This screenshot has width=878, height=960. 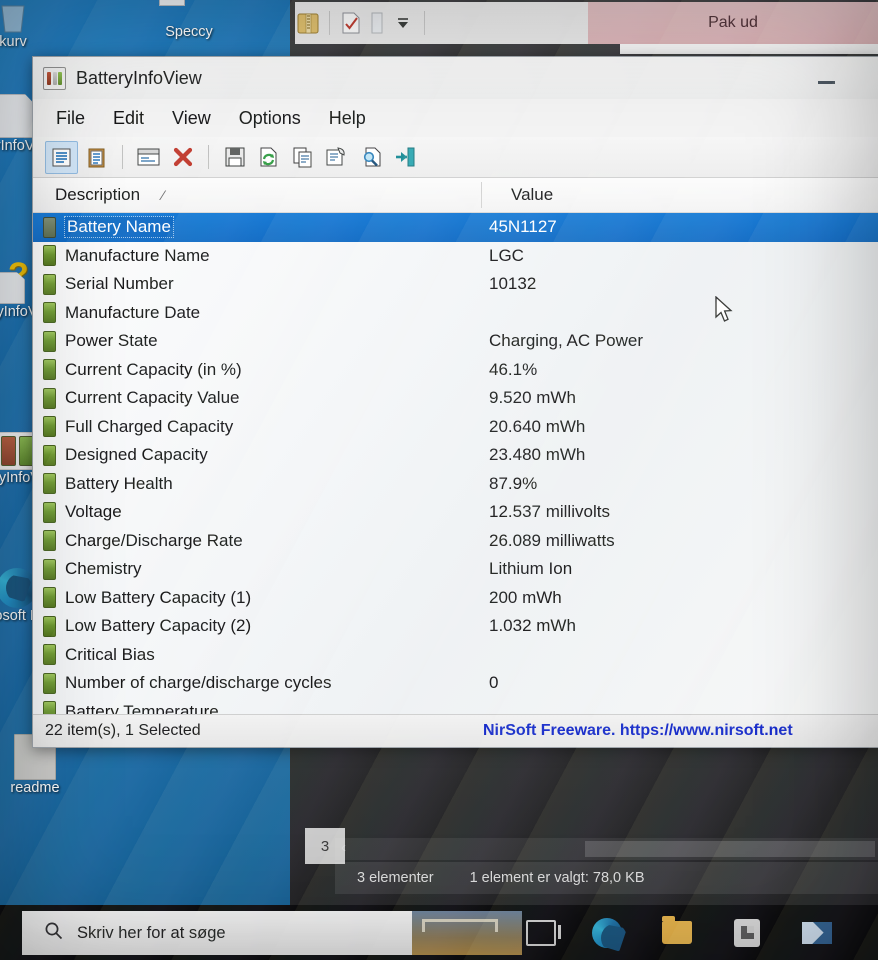 What do you see at coordinates (257, 284) in the screenshot?
I see `row-description-cell: Serial Number` at bounding box center [257, 284].